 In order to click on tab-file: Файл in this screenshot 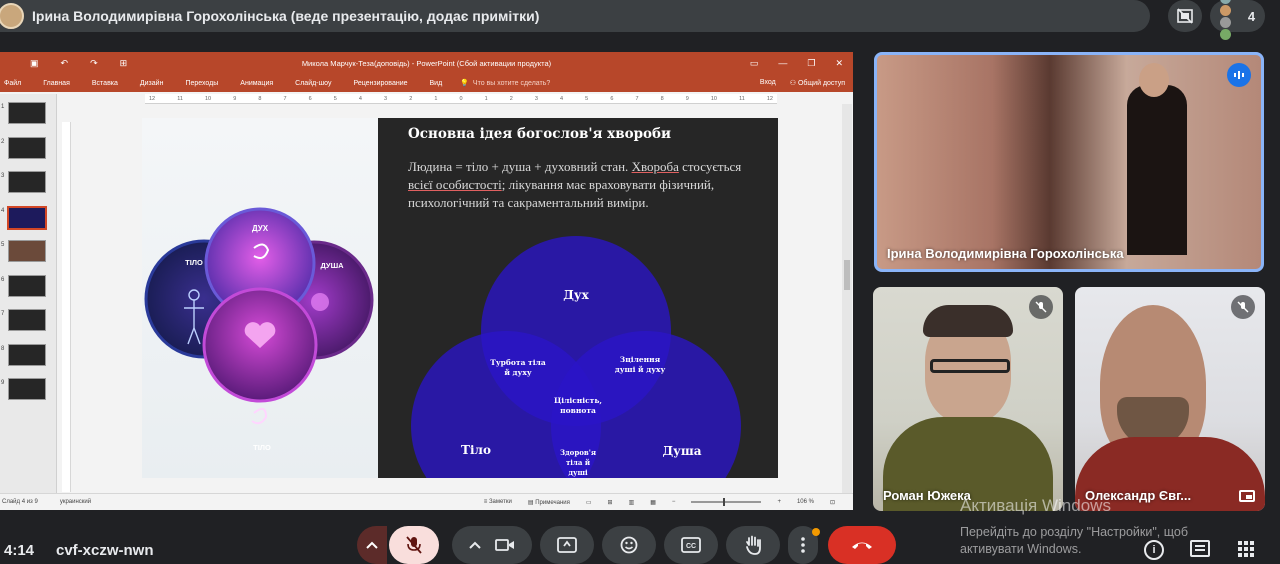, I will do `click(12, 83)`.